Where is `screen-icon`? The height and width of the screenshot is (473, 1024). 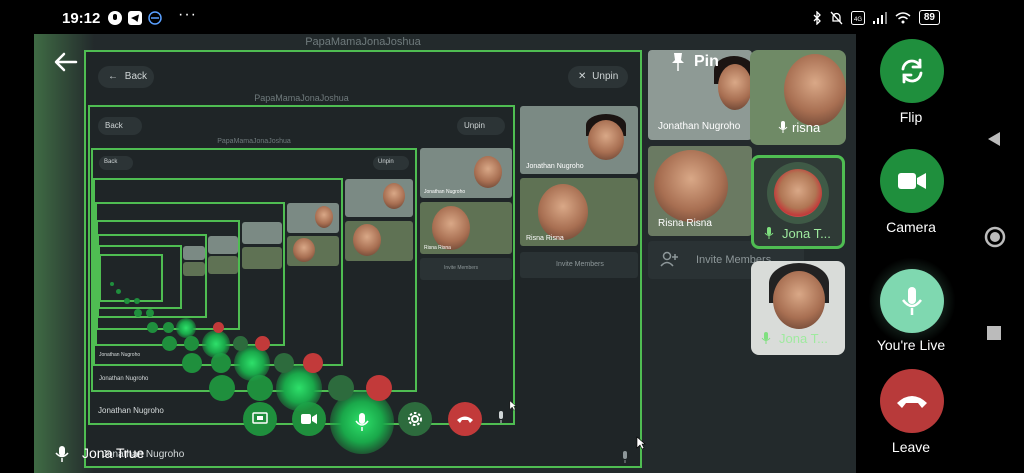
screen-icon is located at coordinates (260, 418).